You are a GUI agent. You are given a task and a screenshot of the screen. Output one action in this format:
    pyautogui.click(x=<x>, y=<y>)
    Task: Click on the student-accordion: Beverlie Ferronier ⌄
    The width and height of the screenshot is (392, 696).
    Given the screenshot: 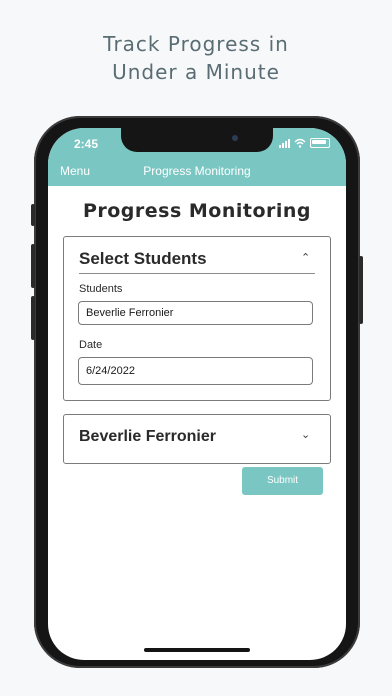 What is the action you would take?
    pyautogui.click(x=197, y=439)
    